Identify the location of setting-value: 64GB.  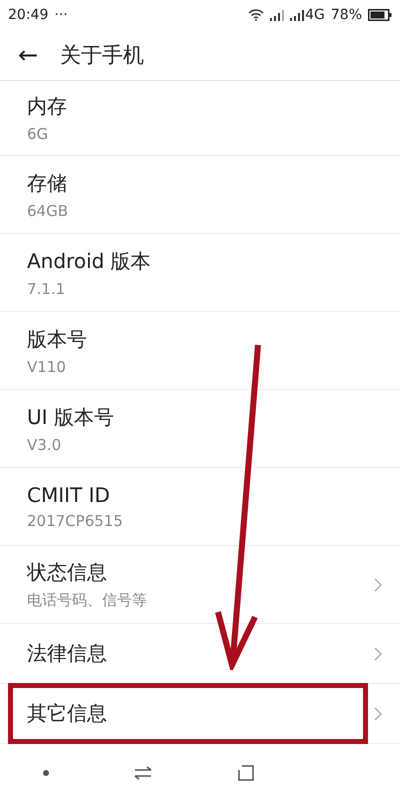
(48, 211).